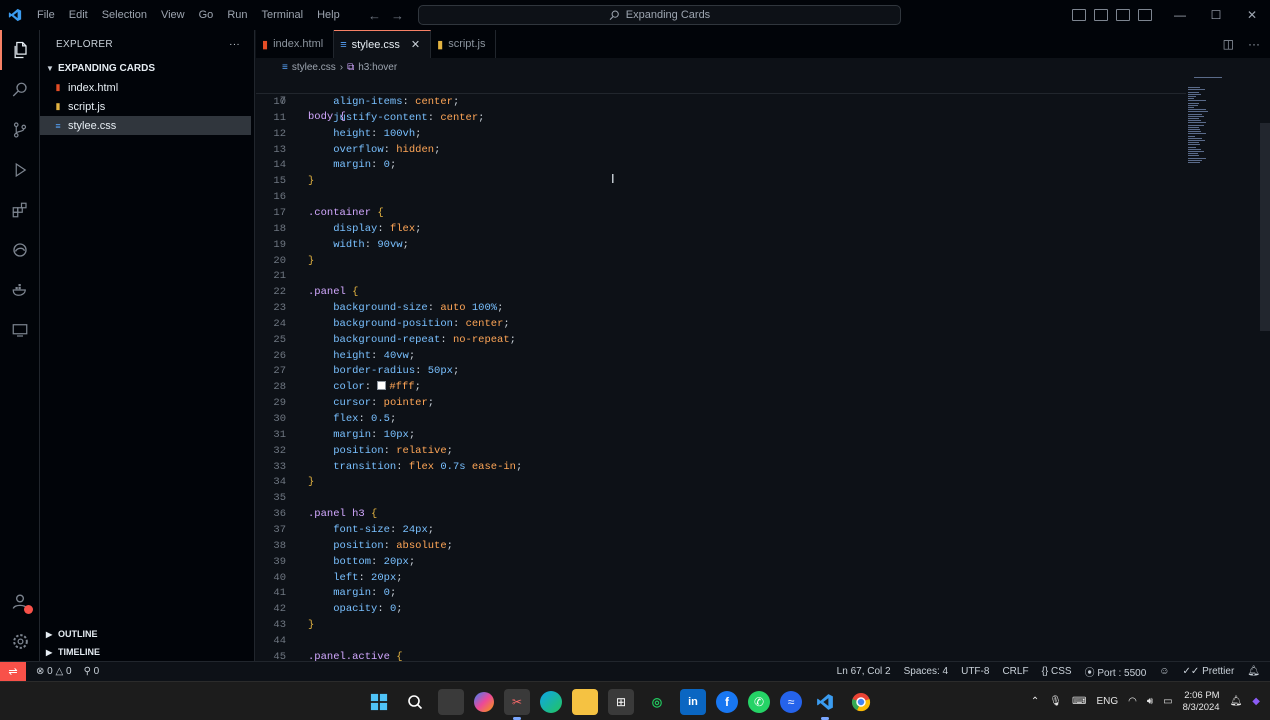 The image size is (1270, 720). I want to click on snipping-tool-icon: ✂, so click(517, 704).